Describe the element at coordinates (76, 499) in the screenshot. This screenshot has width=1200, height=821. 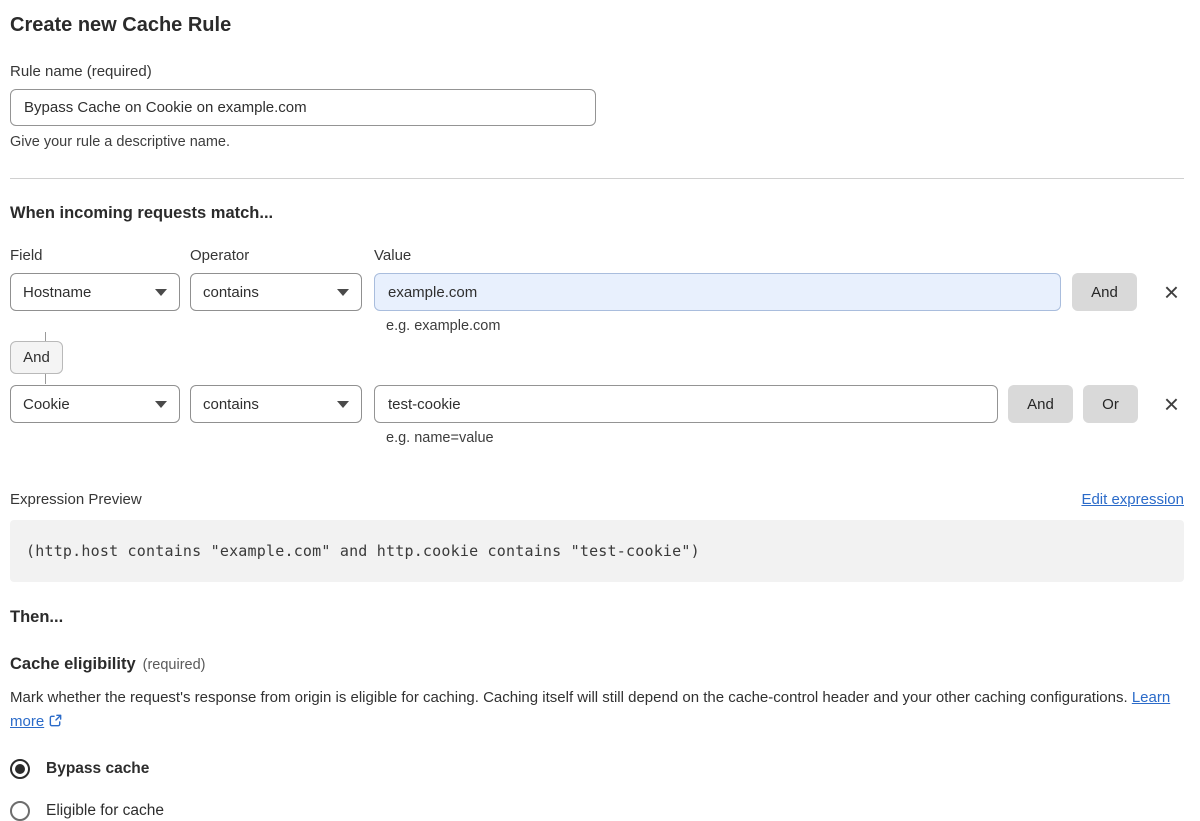
I see `expression-preview-label: Expression Preview` at that location.